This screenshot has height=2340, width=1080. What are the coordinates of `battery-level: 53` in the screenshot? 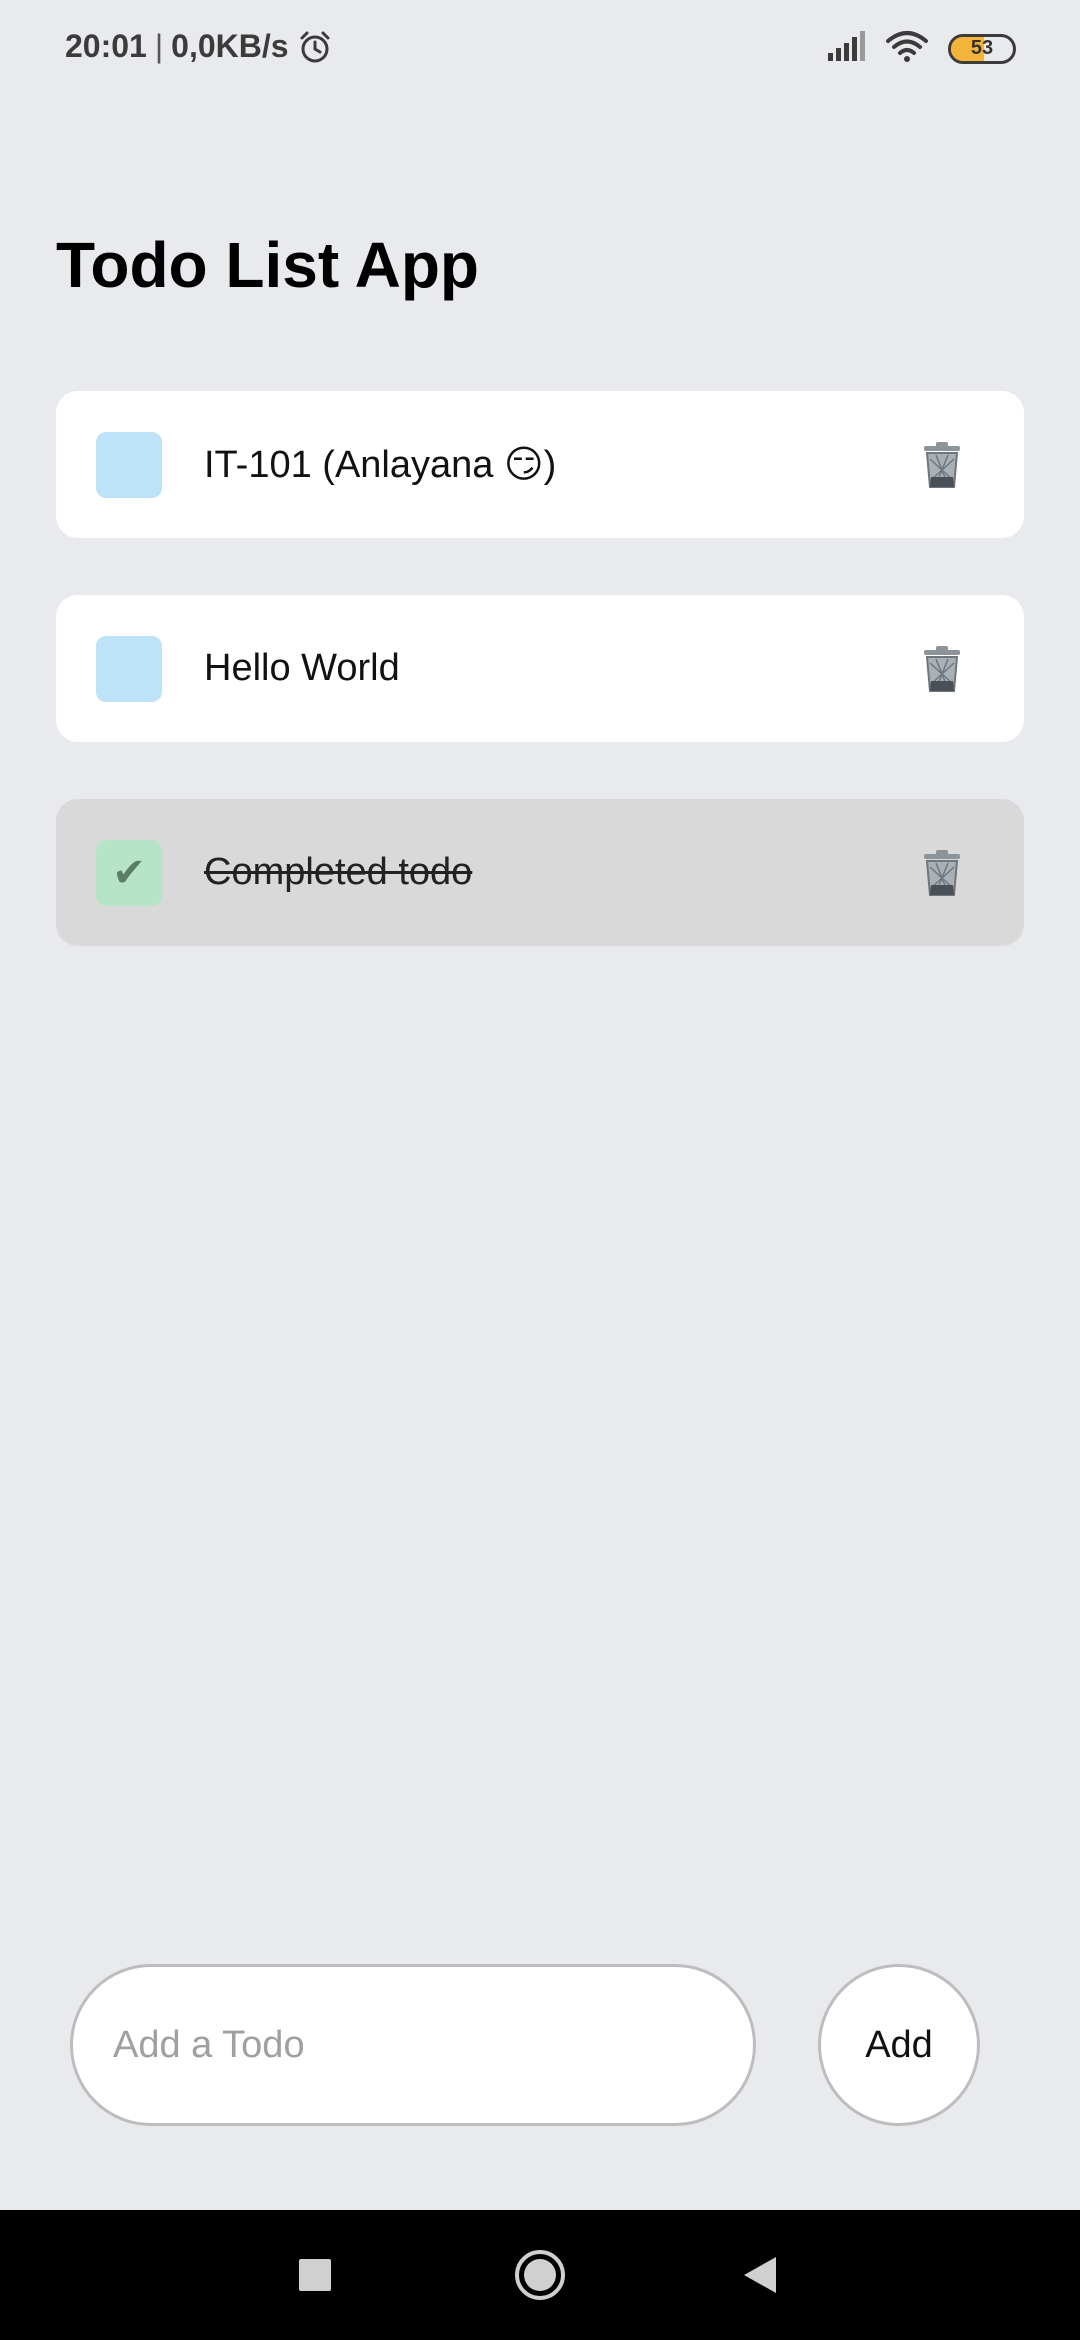 It's located at (982, 48).